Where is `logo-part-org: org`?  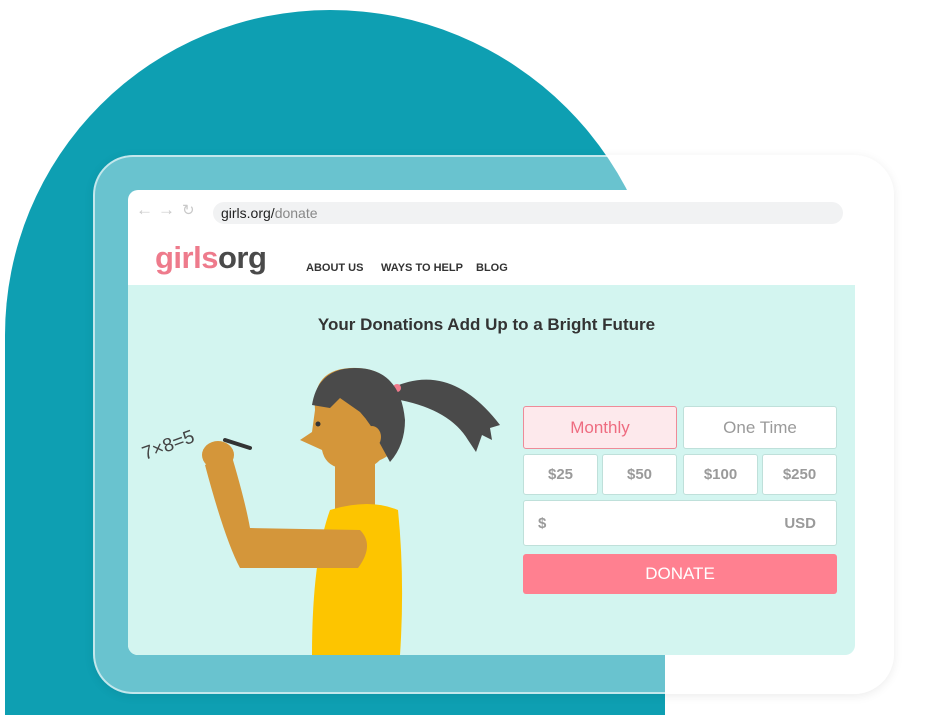
logo-part-org: org is located at coordinates (242, 257).